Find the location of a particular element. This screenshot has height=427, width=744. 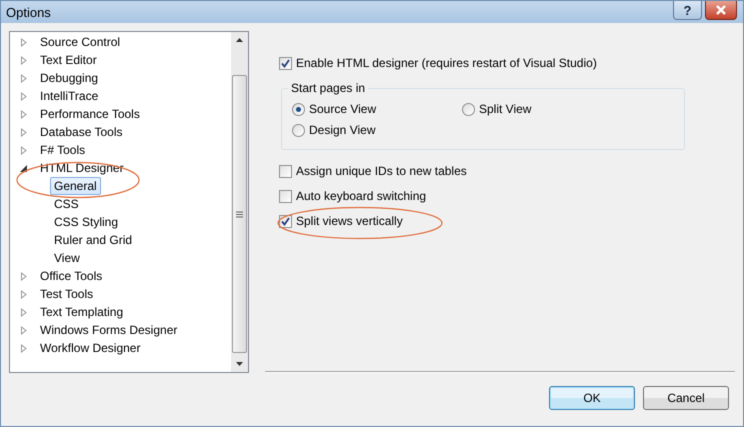

tree-item: Ruler and Grid is located at coordinates (93, 240).